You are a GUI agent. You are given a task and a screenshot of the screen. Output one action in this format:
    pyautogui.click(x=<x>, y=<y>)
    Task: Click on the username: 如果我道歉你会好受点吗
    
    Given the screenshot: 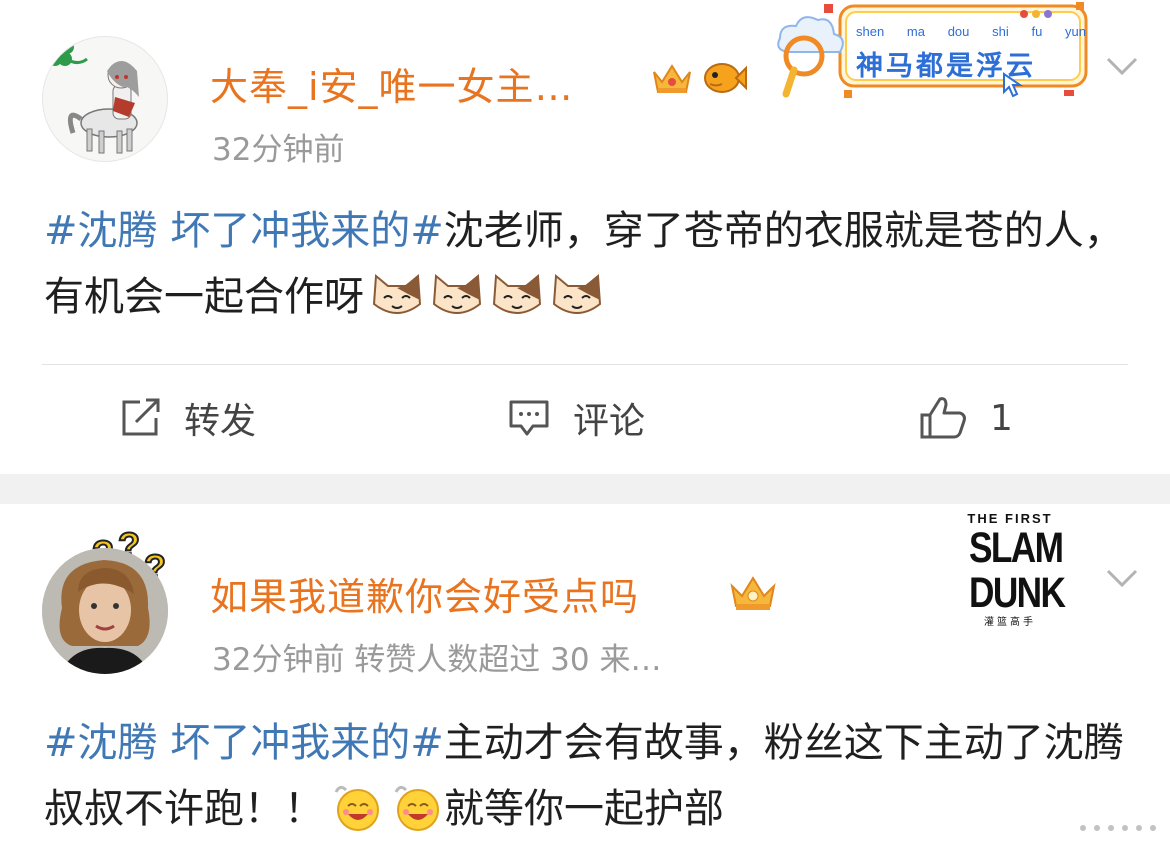 What is the action you would take?
    pyautogui.click(x=424, y=593)
    